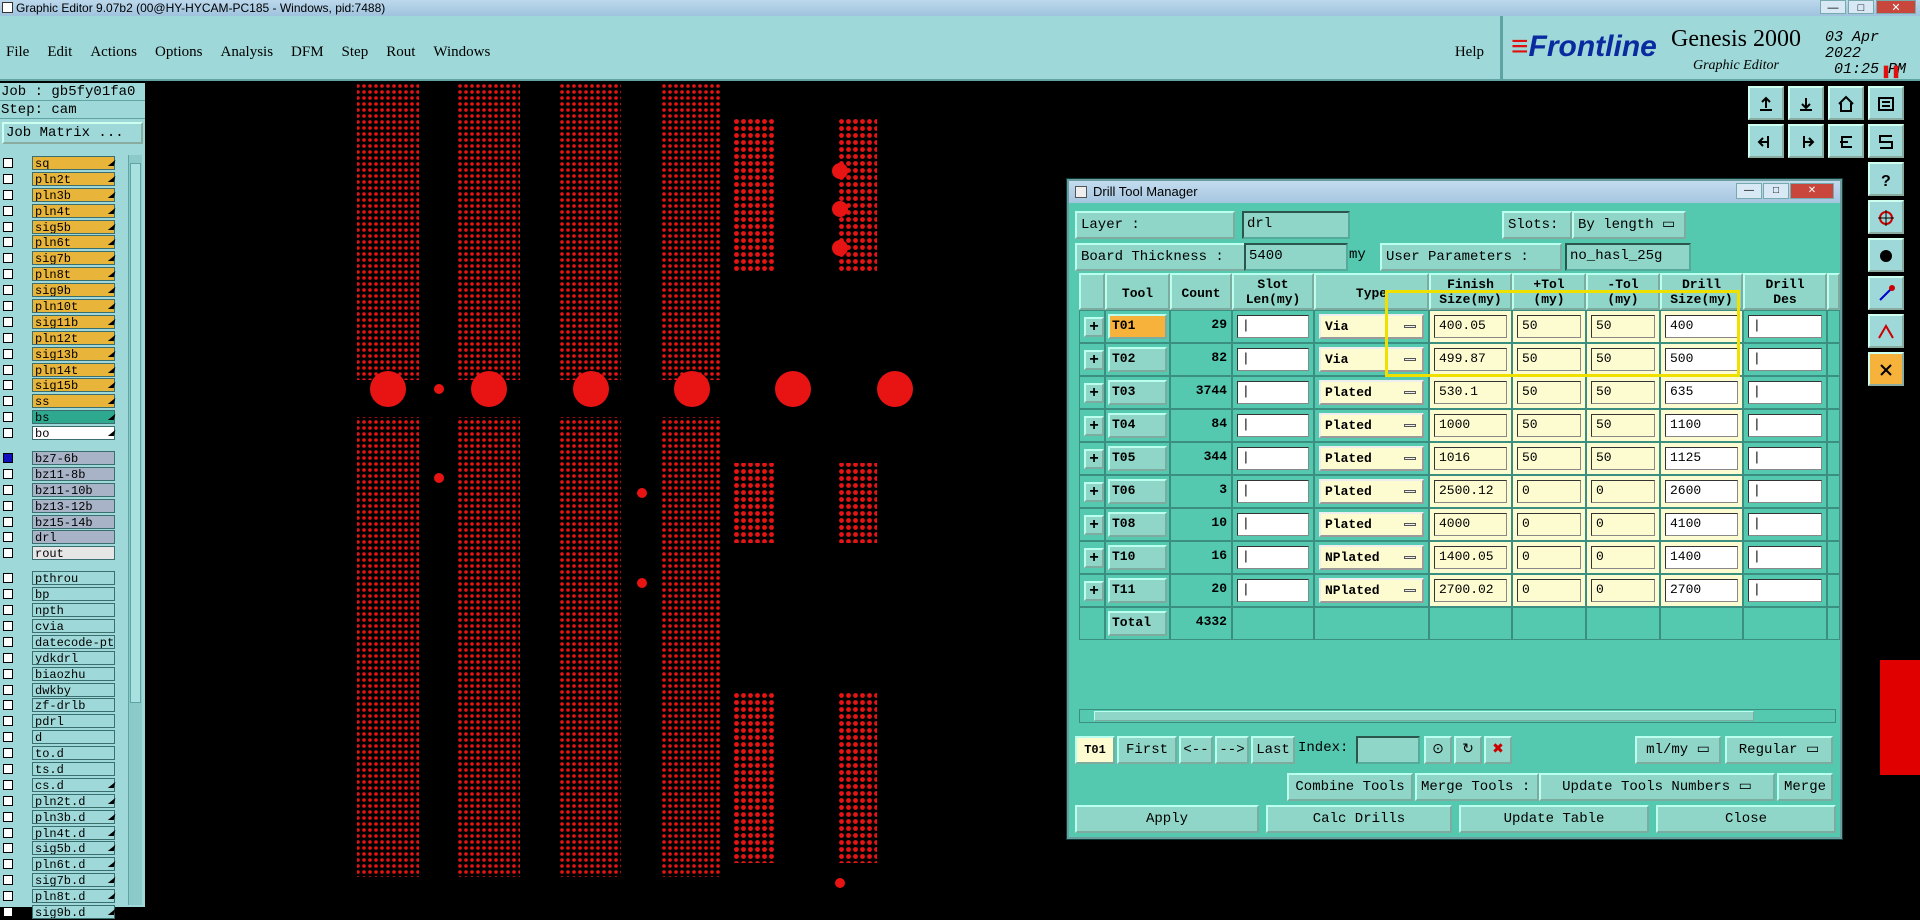  Describe the element at coordinates (73, 578) in the screenshot. I see `layer-name: pthrou` at that location.